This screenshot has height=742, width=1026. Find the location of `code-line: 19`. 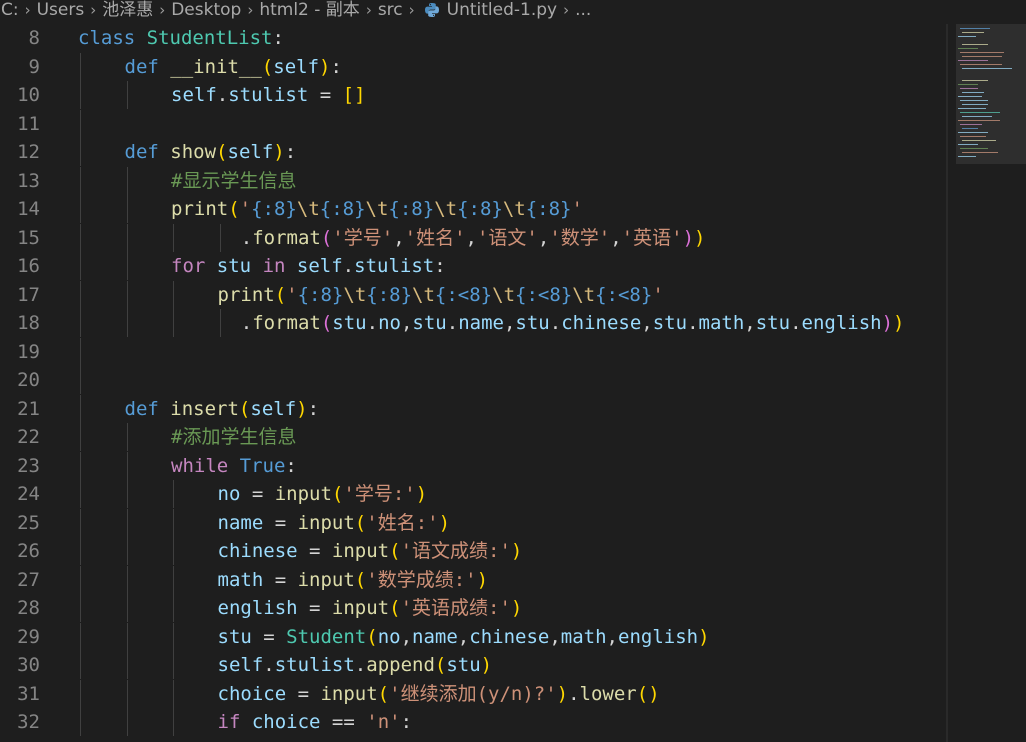

code-line: 19 is located at coordinates (473, 351).